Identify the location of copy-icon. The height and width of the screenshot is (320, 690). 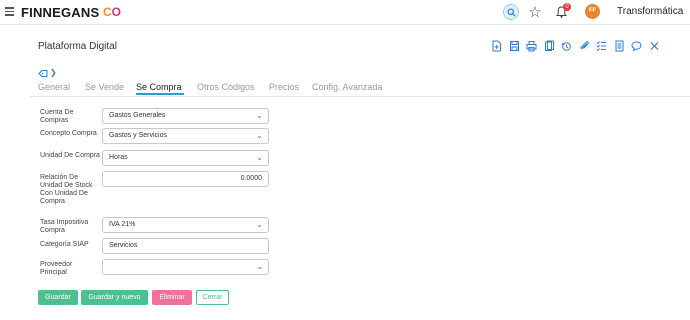
(550, 46).